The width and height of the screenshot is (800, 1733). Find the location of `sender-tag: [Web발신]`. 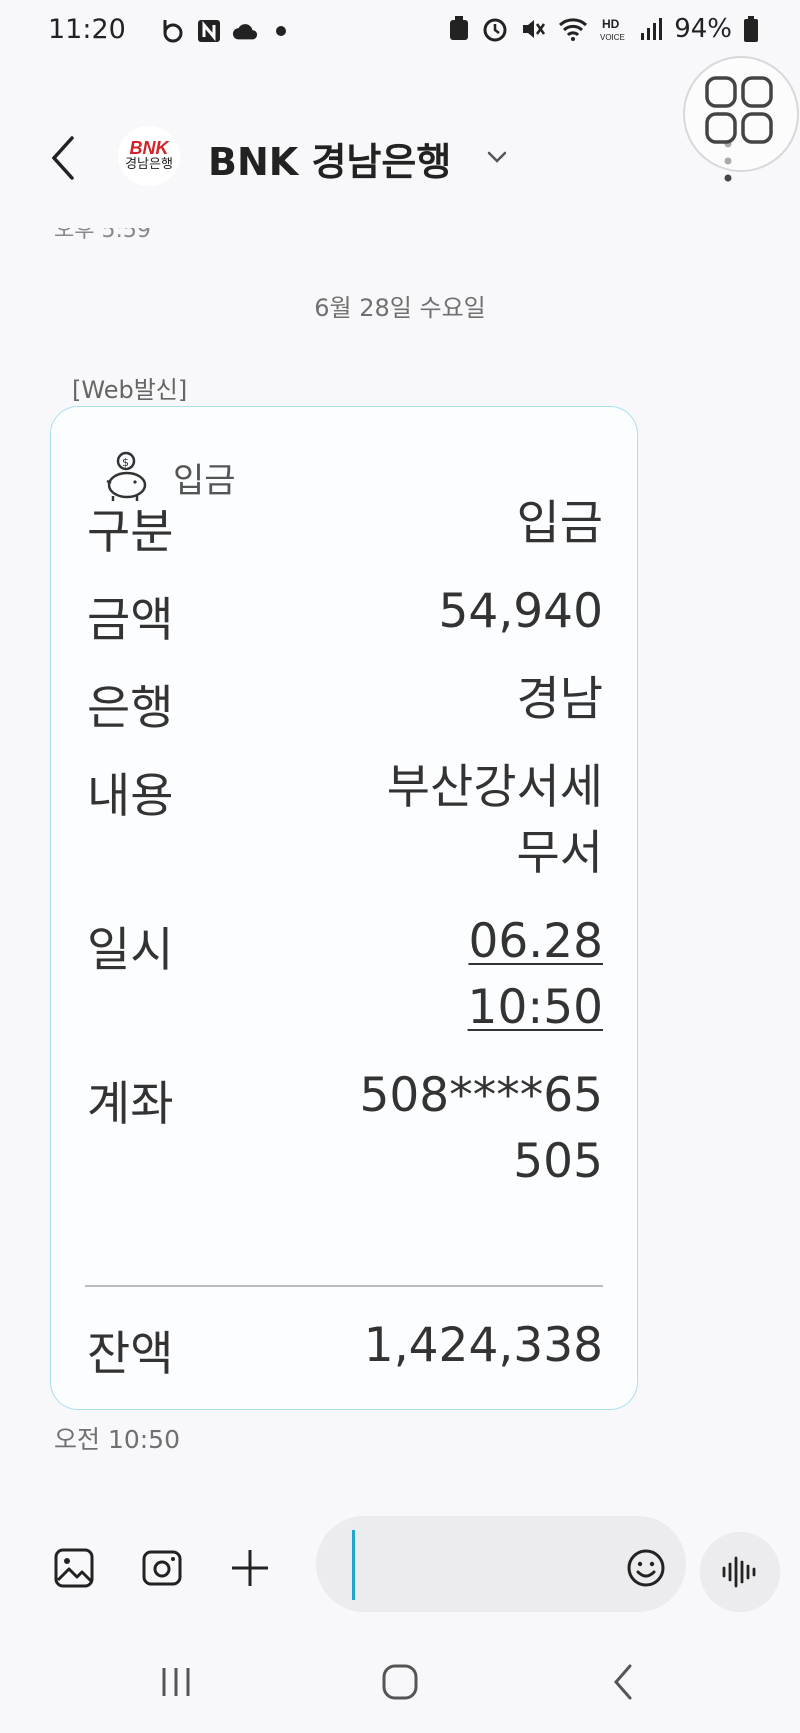

sender-tag: [Web발신] is located at coordinates (130, 390).